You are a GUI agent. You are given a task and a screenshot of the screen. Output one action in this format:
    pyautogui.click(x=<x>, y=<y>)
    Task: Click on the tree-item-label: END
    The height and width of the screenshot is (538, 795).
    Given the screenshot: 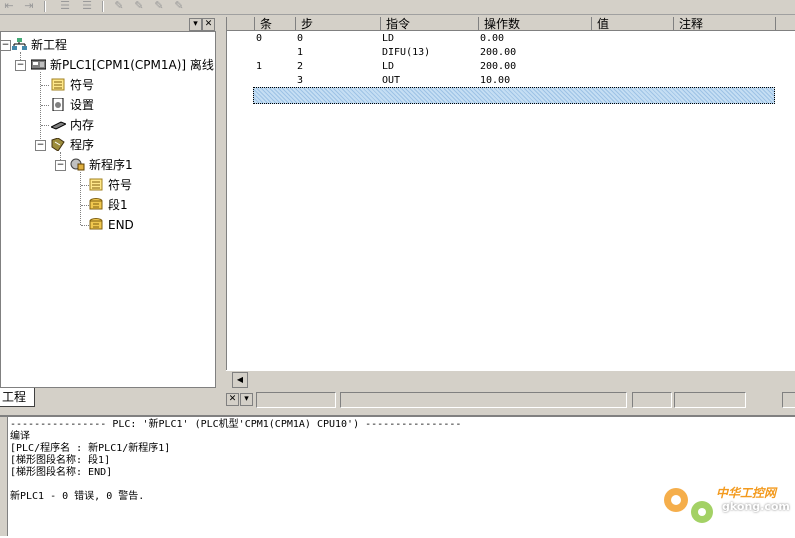 What is the action you would take?
    pyautogui.click(x=121, y=225)
    